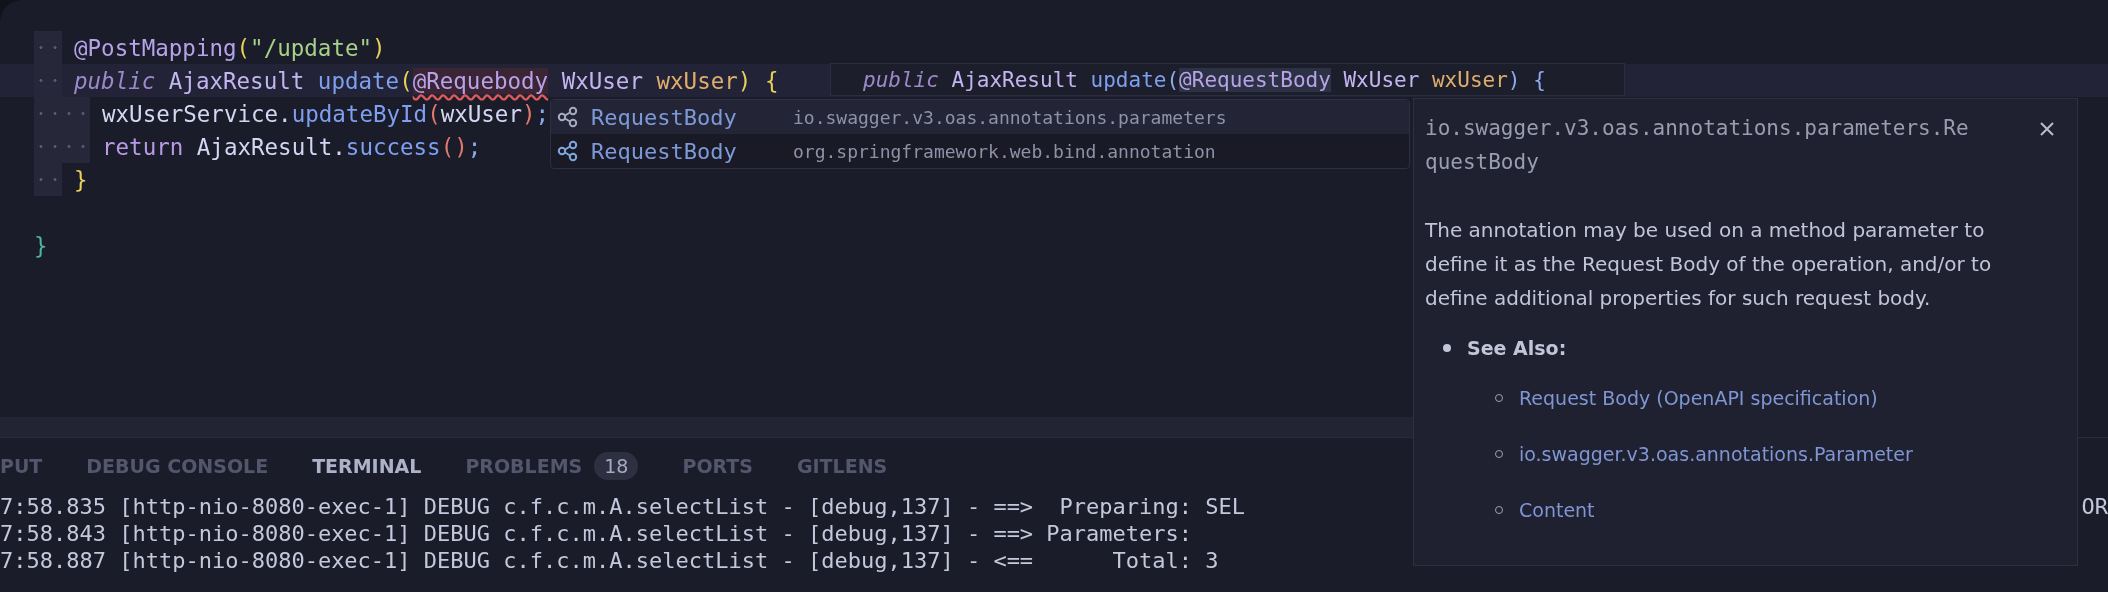 The width and height of the screenshot is (2108, 592). I want to click on code-token: "/update", so click(311, 47).